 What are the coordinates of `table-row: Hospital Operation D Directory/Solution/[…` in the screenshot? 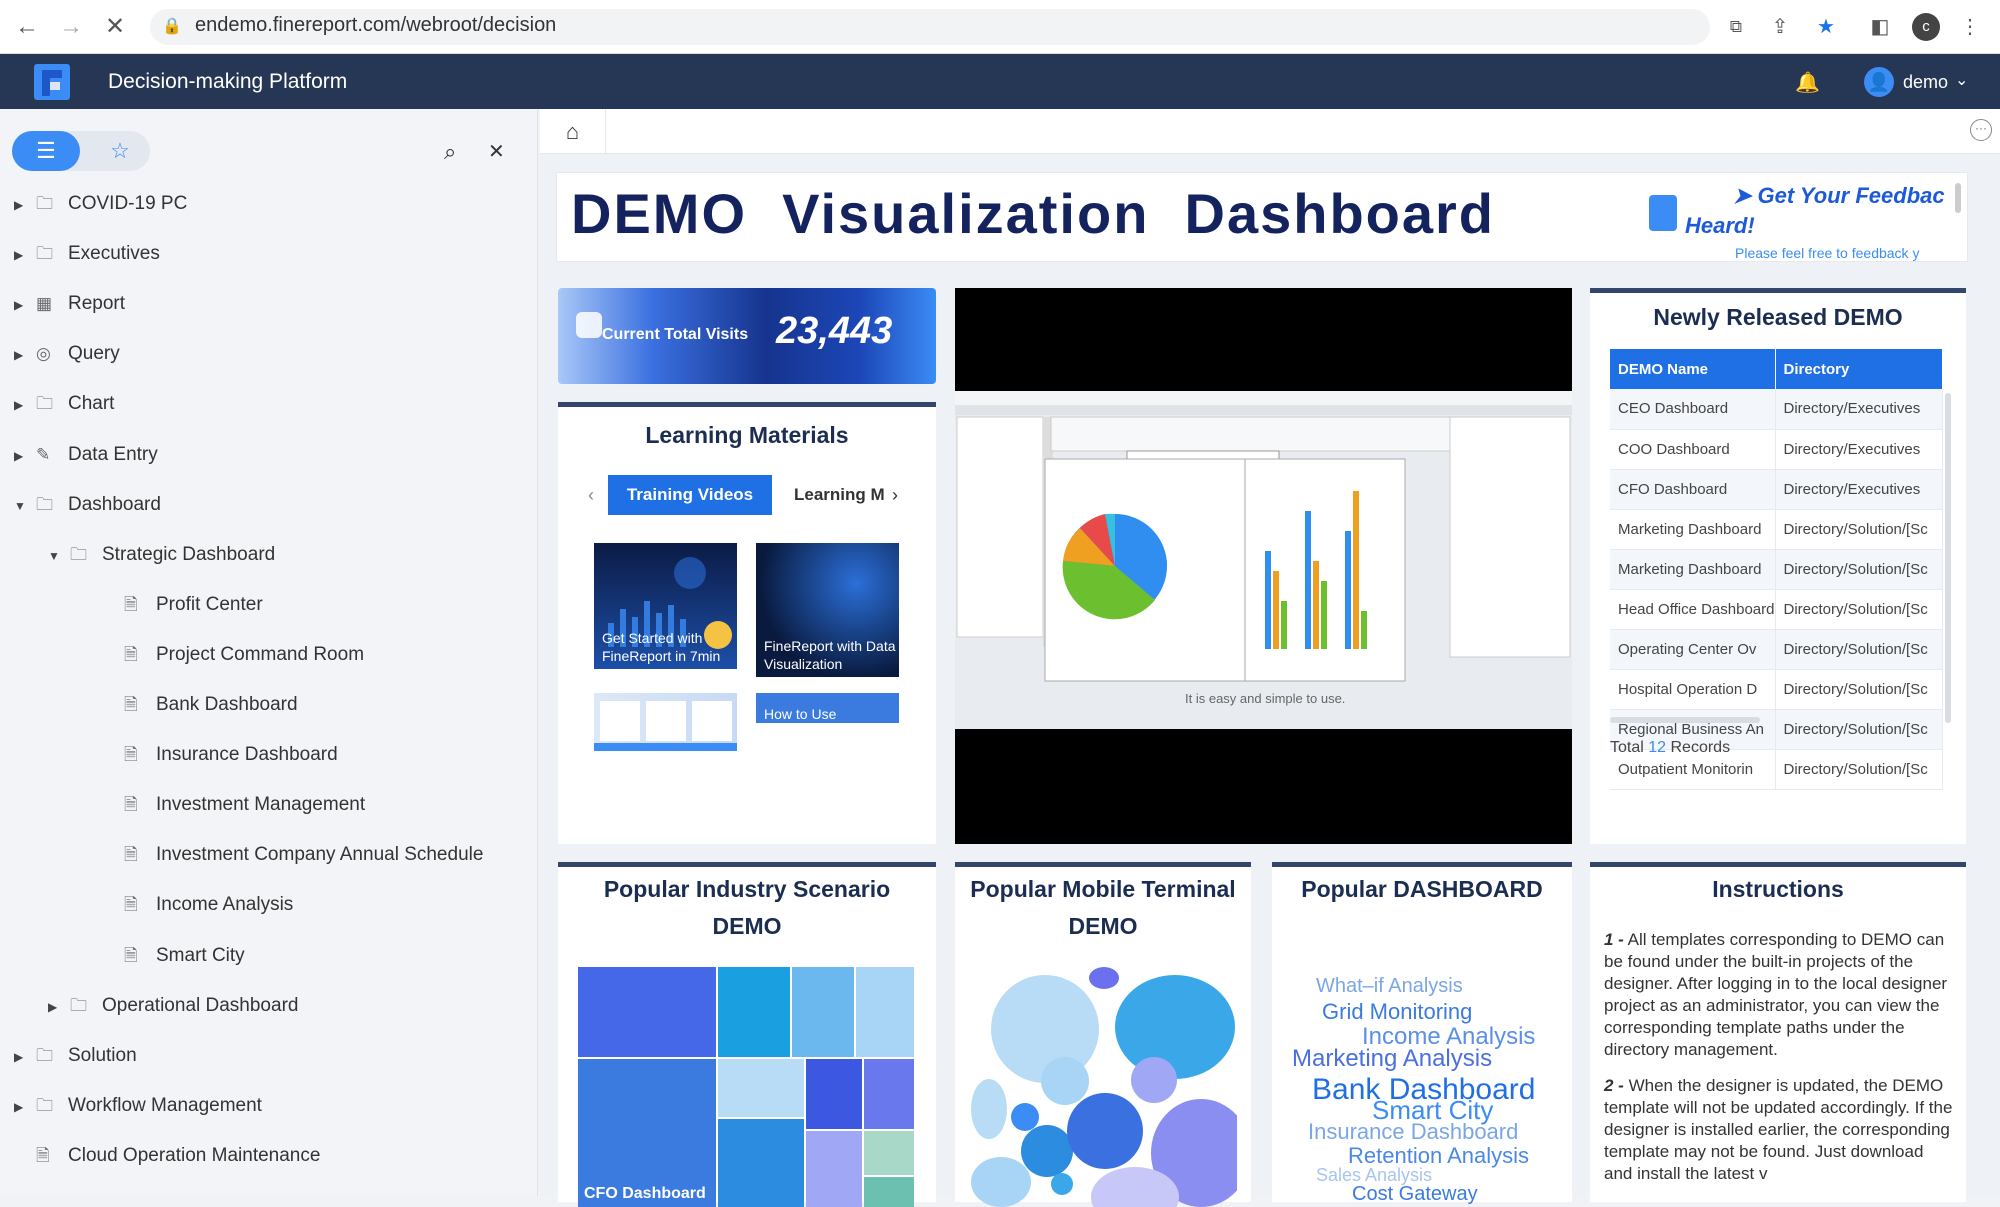 It's located at (1776, 689).